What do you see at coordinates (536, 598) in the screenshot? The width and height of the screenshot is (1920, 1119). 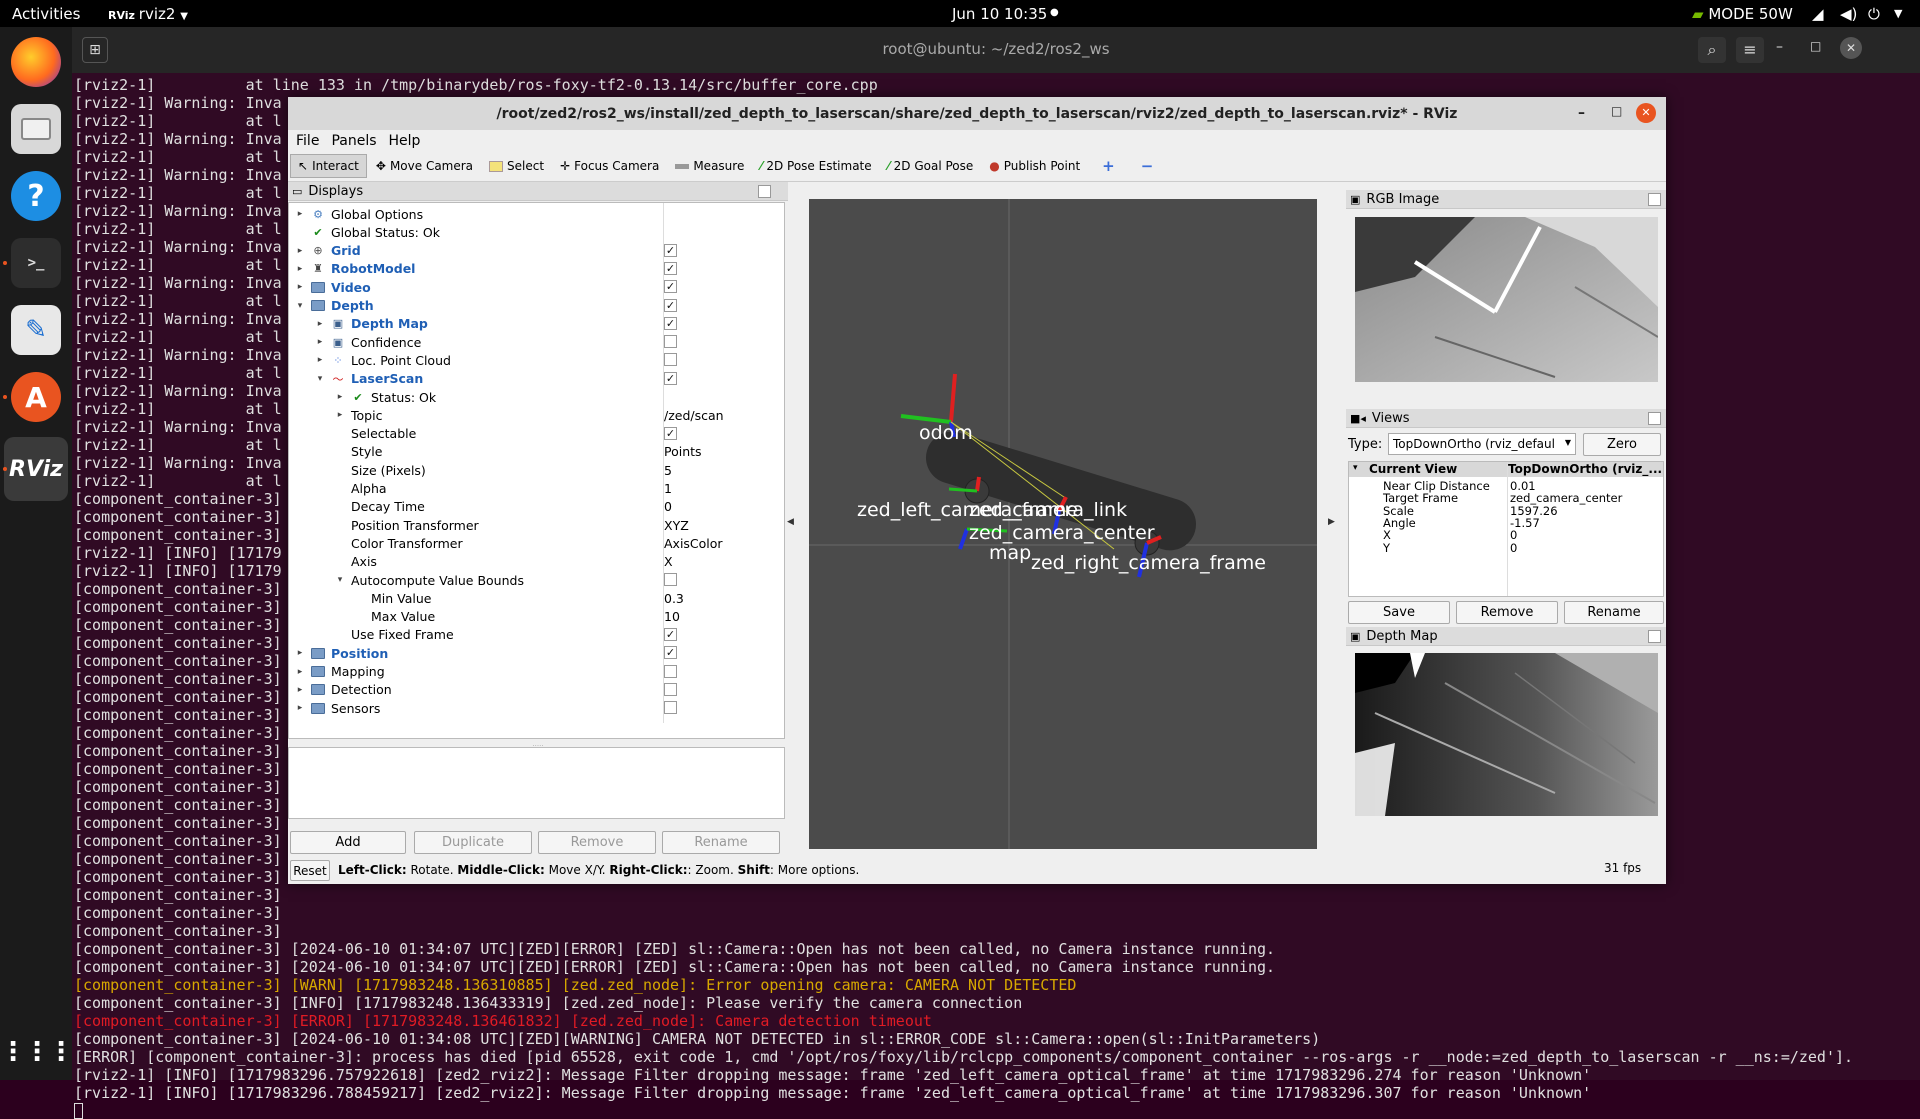 I see `display-row: Min Value 0.3` at bounding box center [536, 598].